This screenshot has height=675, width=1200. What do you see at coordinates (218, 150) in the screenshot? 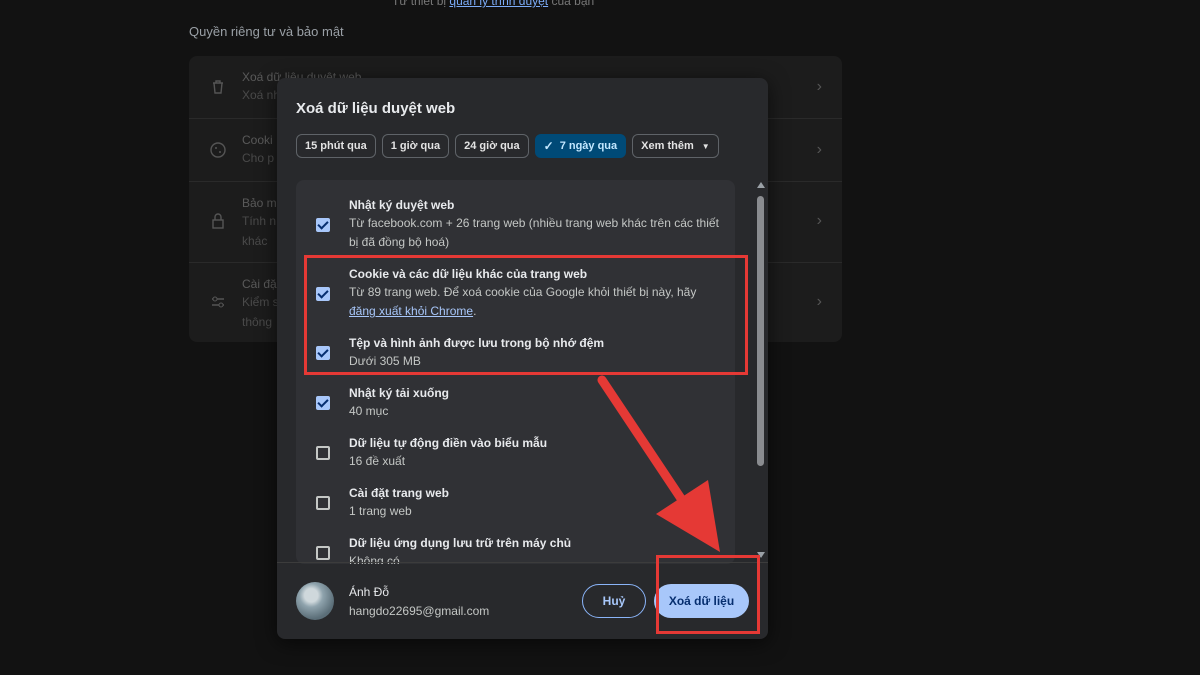
I see `cookie-icon` at bounding box center [218, 150].